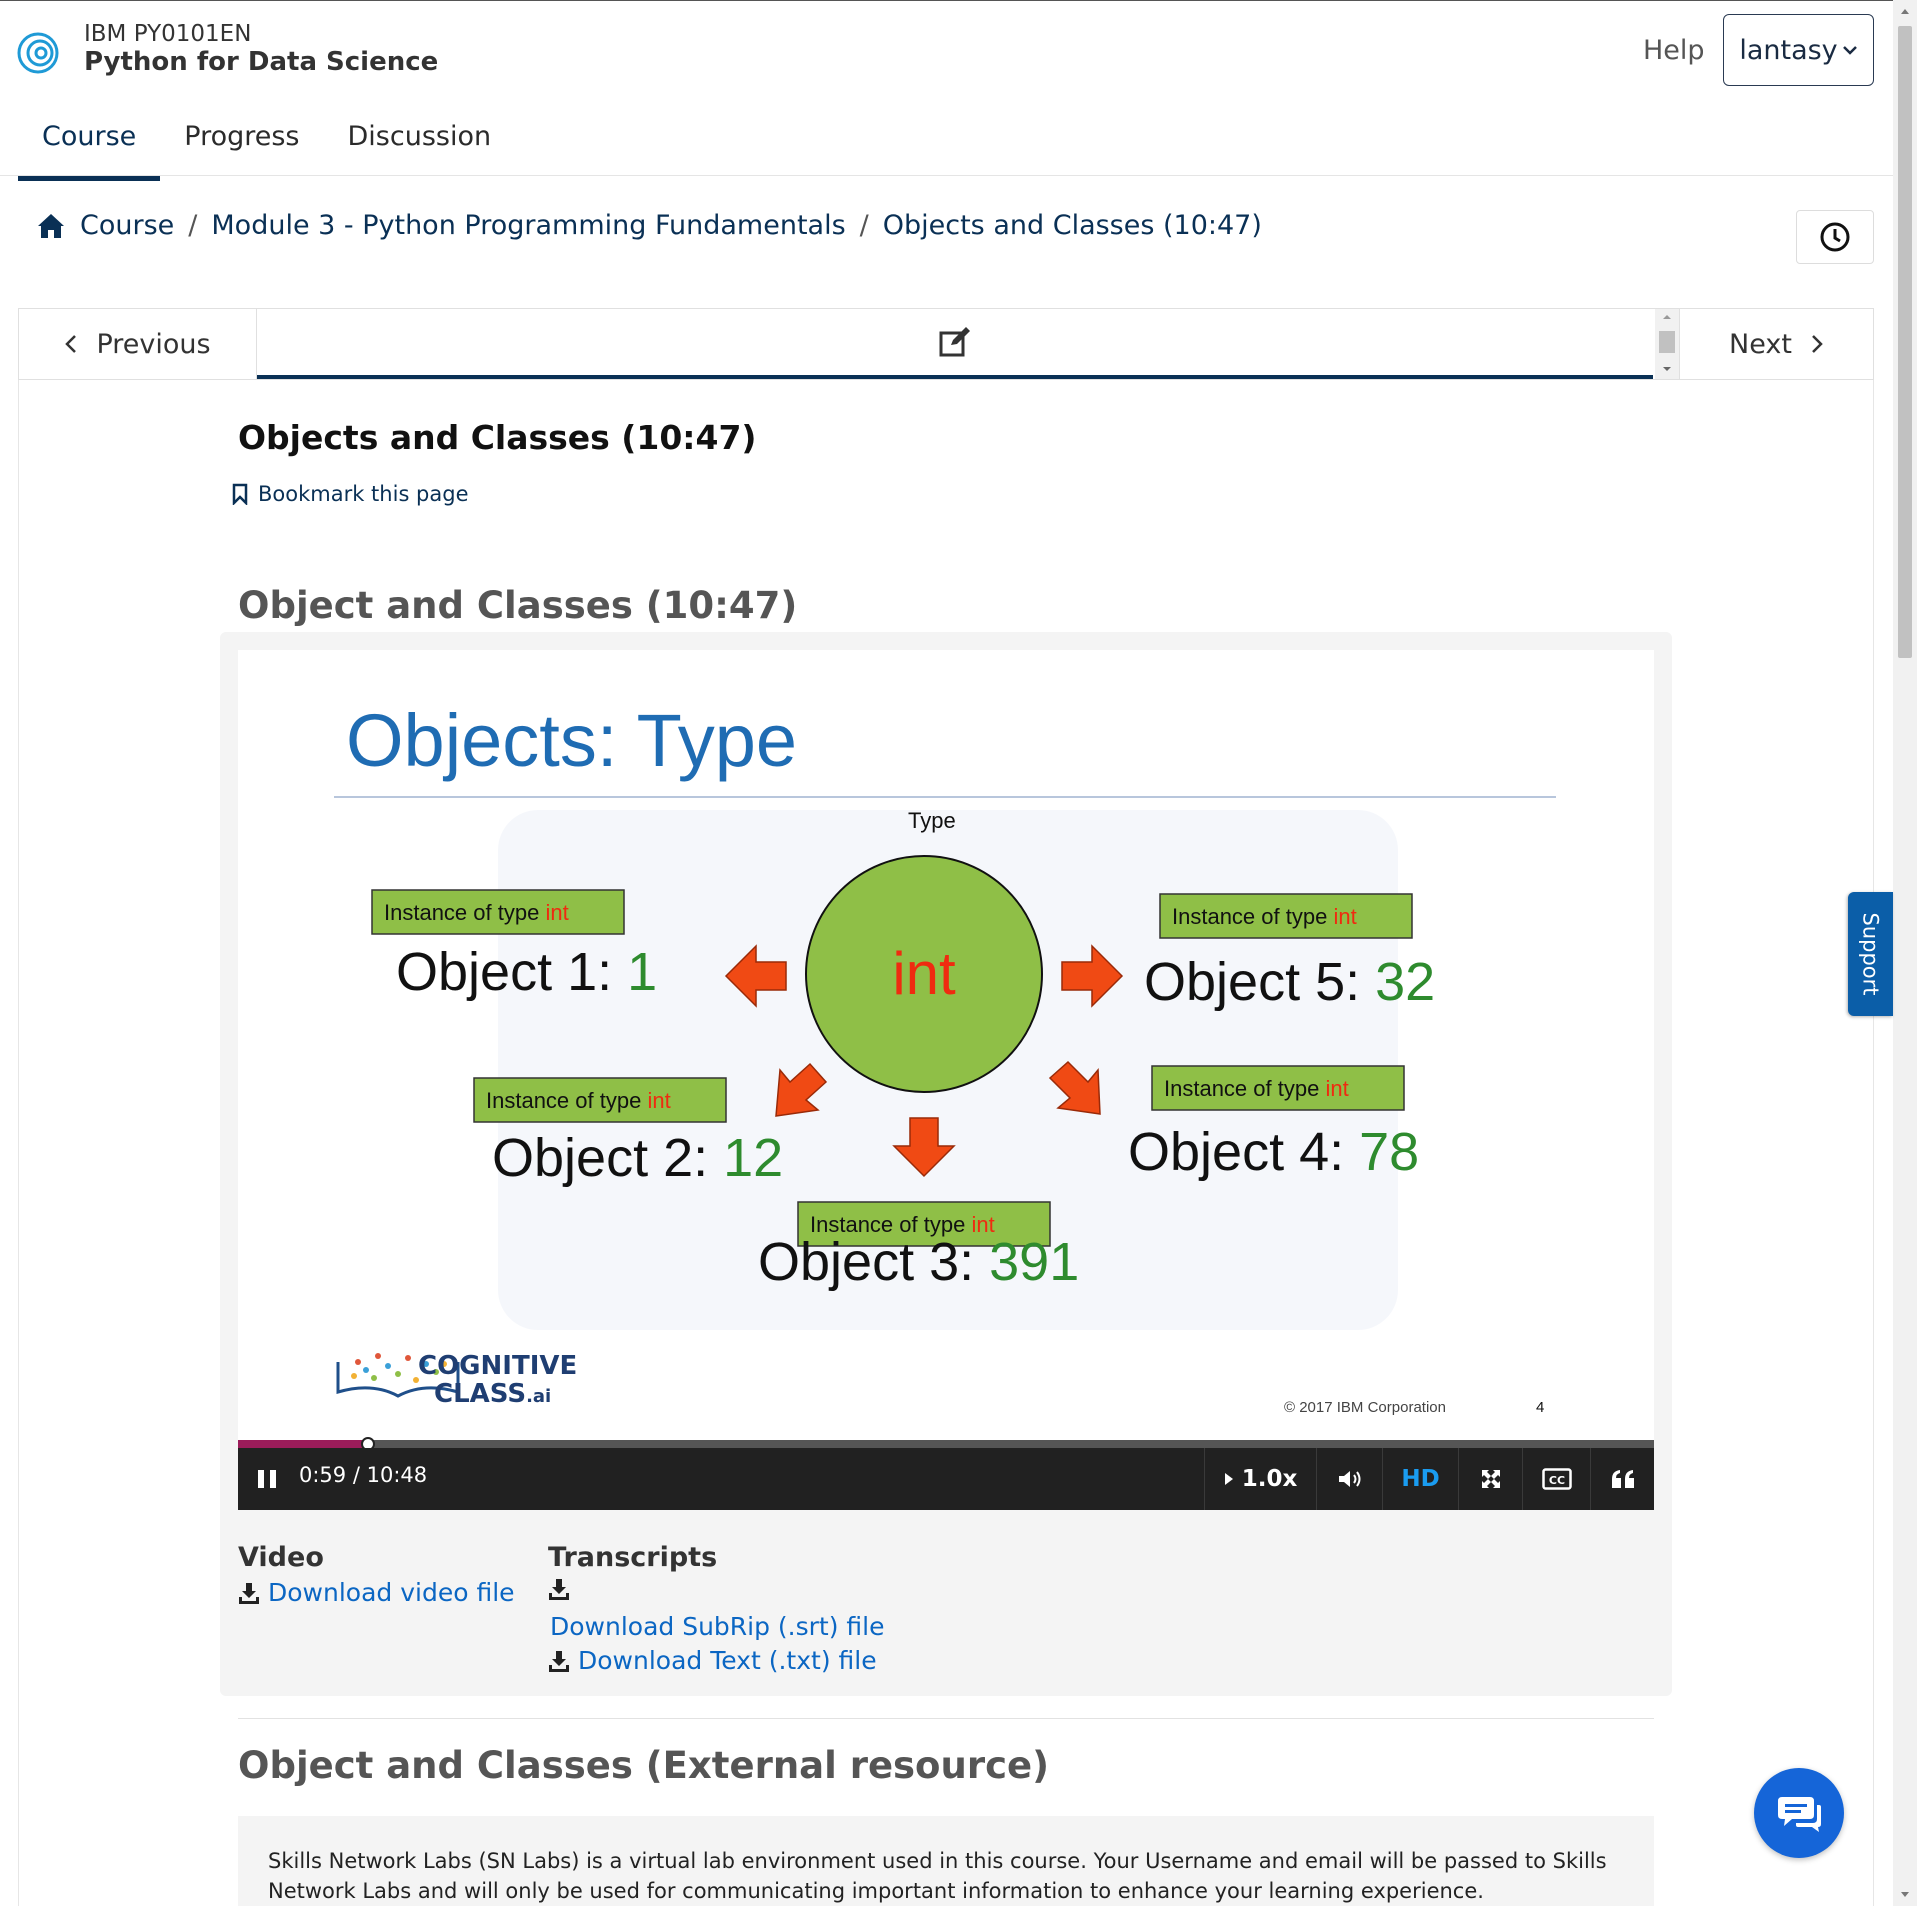  I want to click on course-tabs: Course Progress Discussion, so click(266, 146).